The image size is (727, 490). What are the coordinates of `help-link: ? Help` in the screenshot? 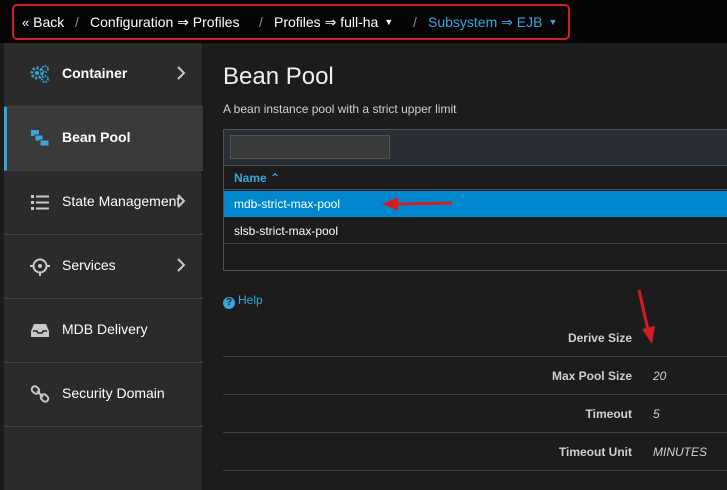 It's located at (243, 301).